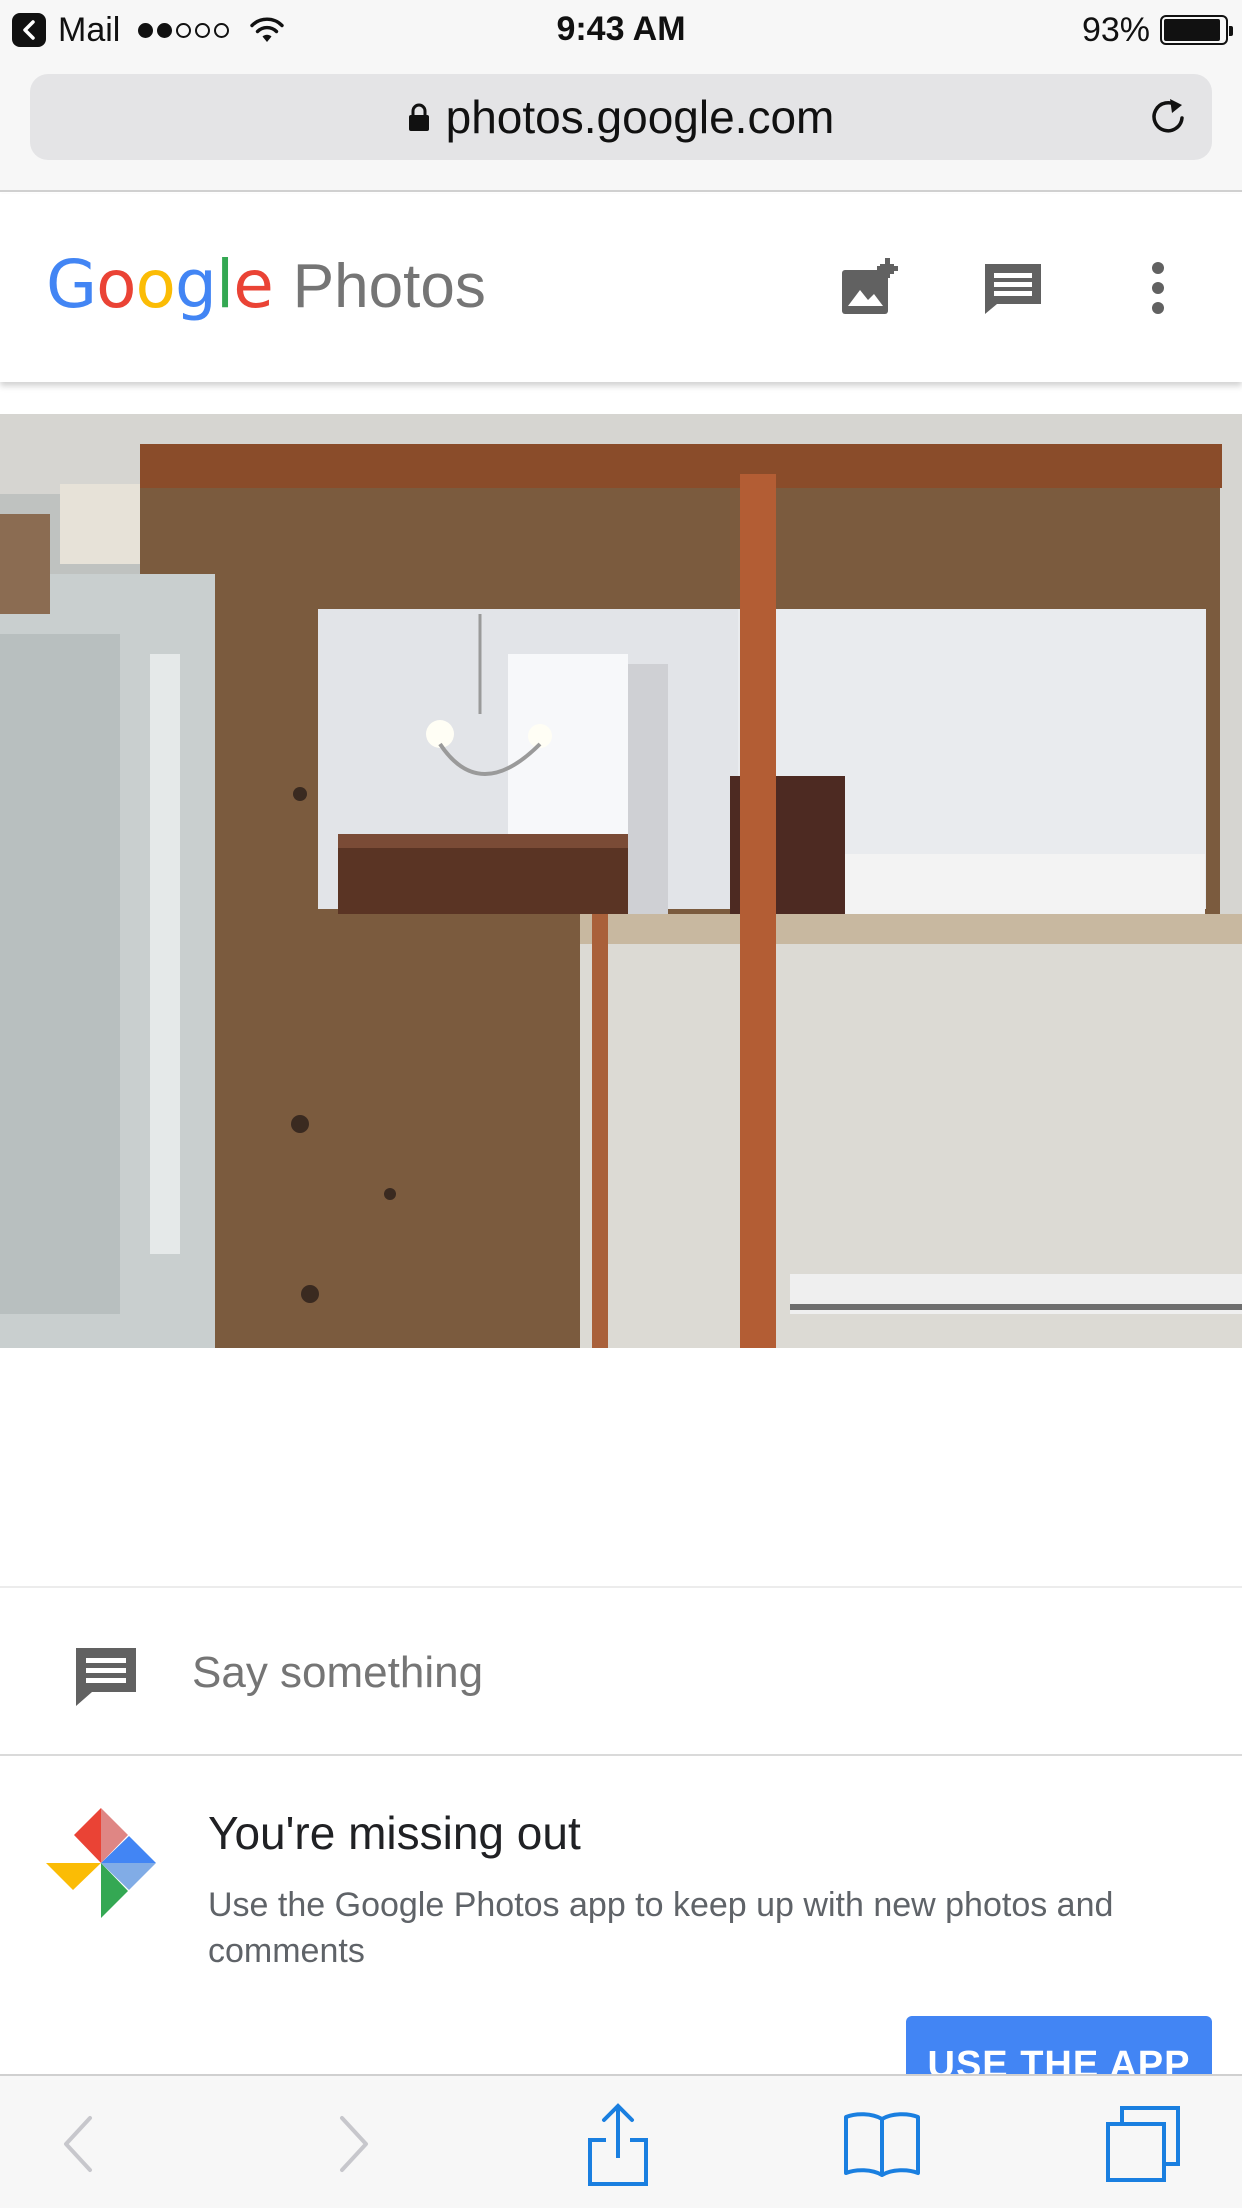 The width and height of the screenshot is (1242, 2208). Describe the element at coordinates (1168, 119) in the screenshot. I see `reload-icon` at that location.